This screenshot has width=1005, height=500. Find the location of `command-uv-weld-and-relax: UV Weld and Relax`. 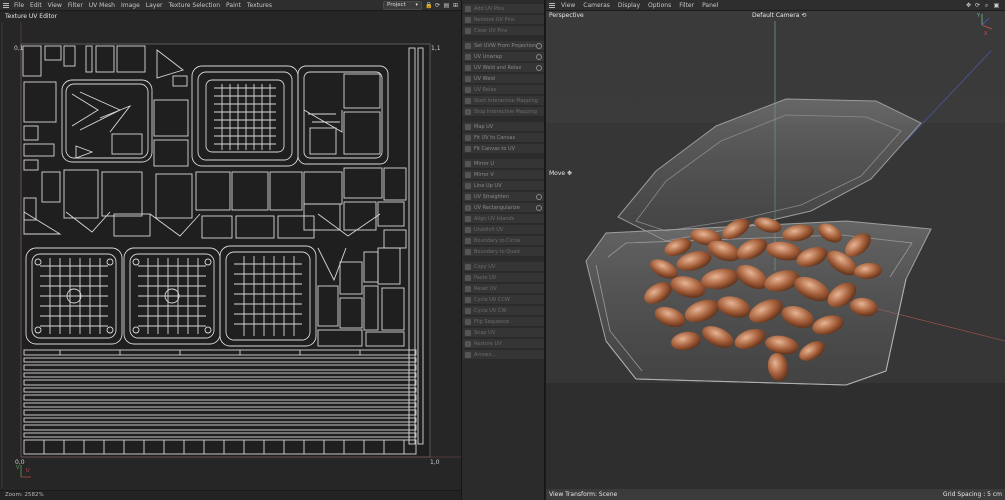

command-uv-weld-and-relax: UV Weld and Relax is located at coordinates (503, 68).